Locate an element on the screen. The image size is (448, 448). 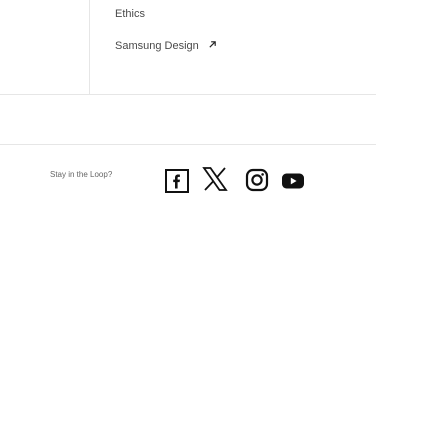
ethics-link: Ethics is located at coordinates (130, 14).